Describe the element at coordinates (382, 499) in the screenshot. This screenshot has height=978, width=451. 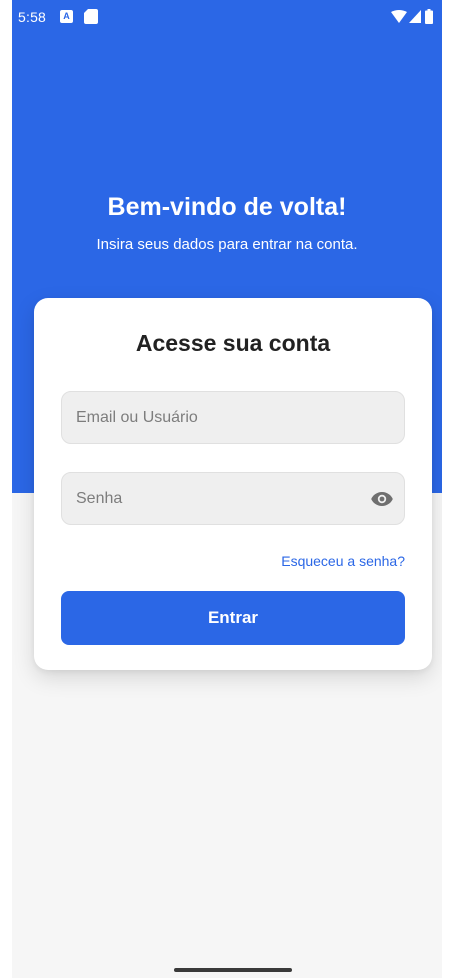
I see `eye-icon` at that location.